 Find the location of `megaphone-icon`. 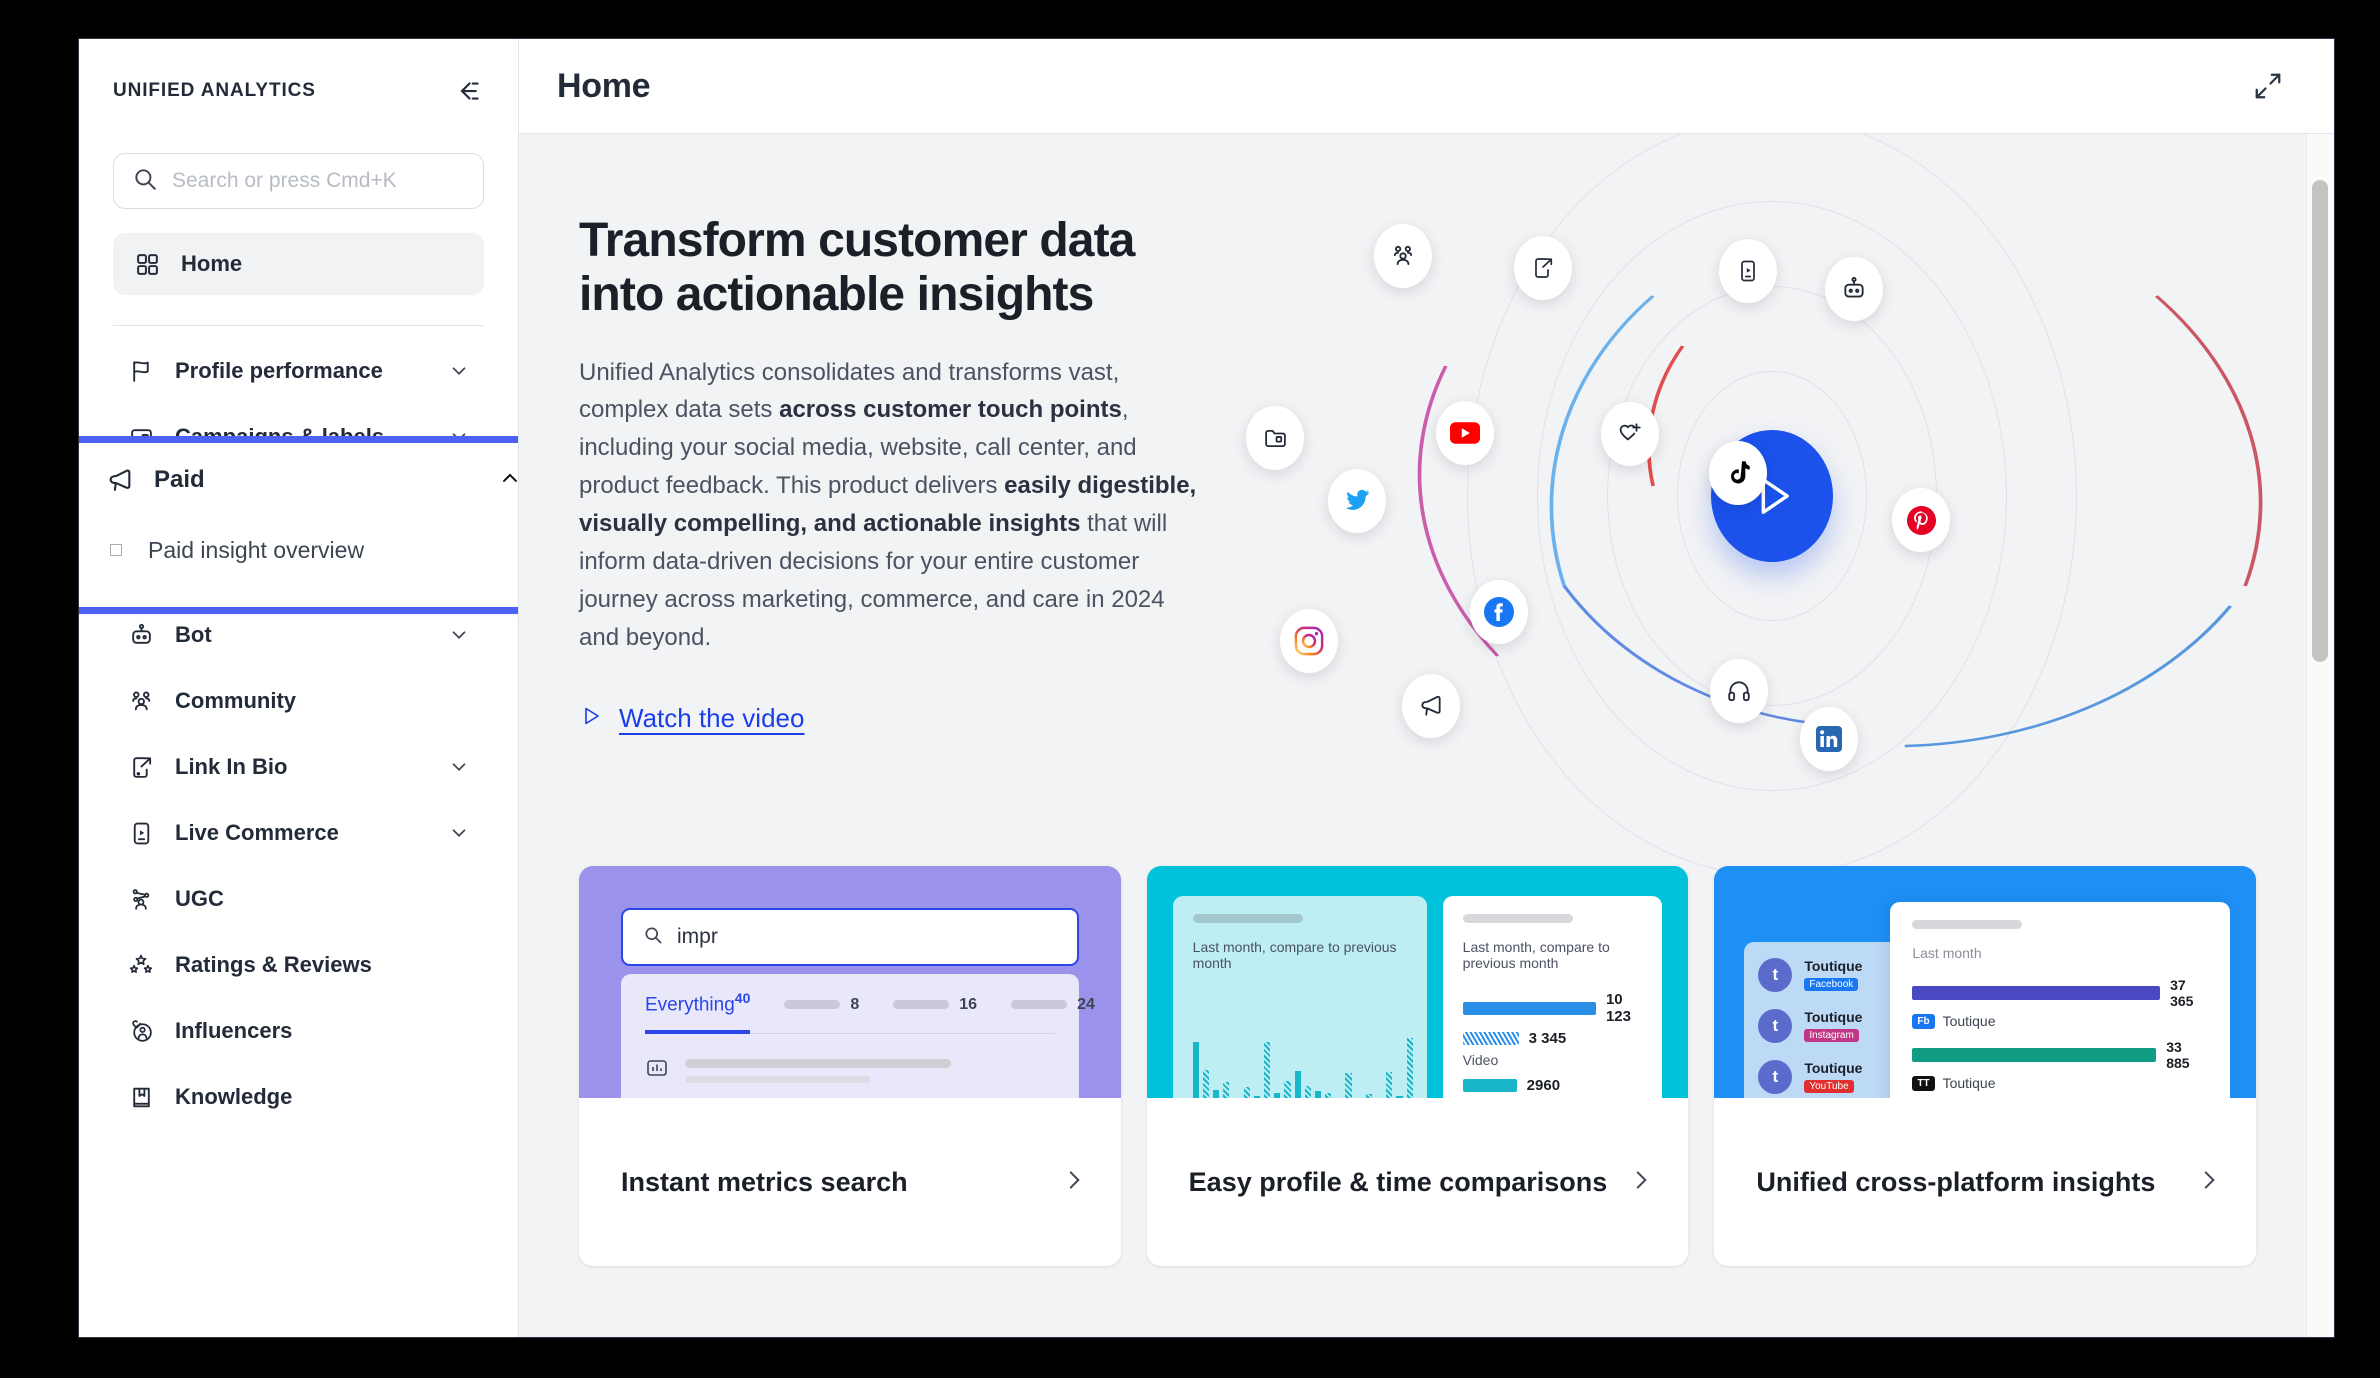

megaphone-icon is located at coordinates (120, 480).